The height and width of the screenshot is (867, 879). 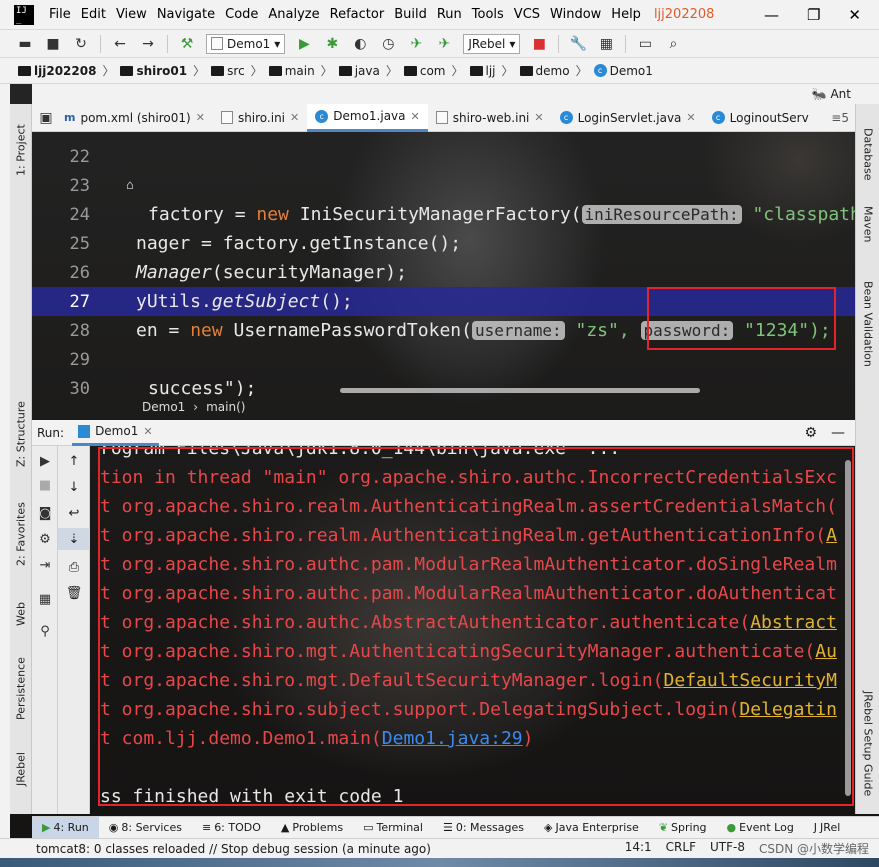 I want to click on crumb-main: main, so click(x=291, y=71).